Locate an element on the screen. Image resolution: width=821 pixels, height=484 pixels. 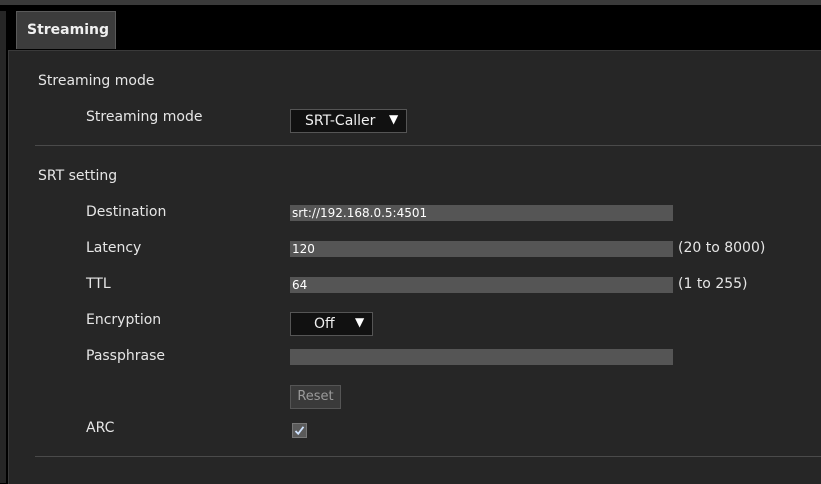
ttl-label: TTL is located at coordinates (98, 284).